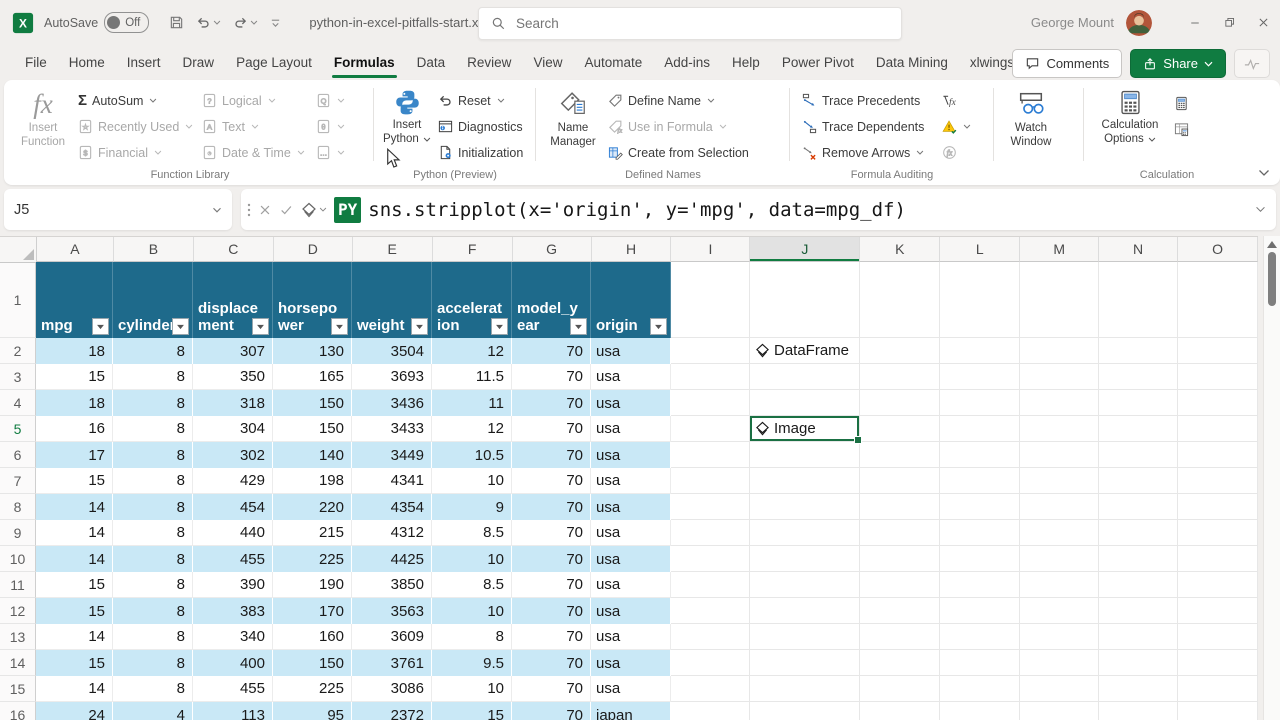 Image resolution: width=1280 pixels, height=720 pixels. Describe the element at coordinates (392, 377) in the screenshot. I see `cell-E3: 3693` at that location.